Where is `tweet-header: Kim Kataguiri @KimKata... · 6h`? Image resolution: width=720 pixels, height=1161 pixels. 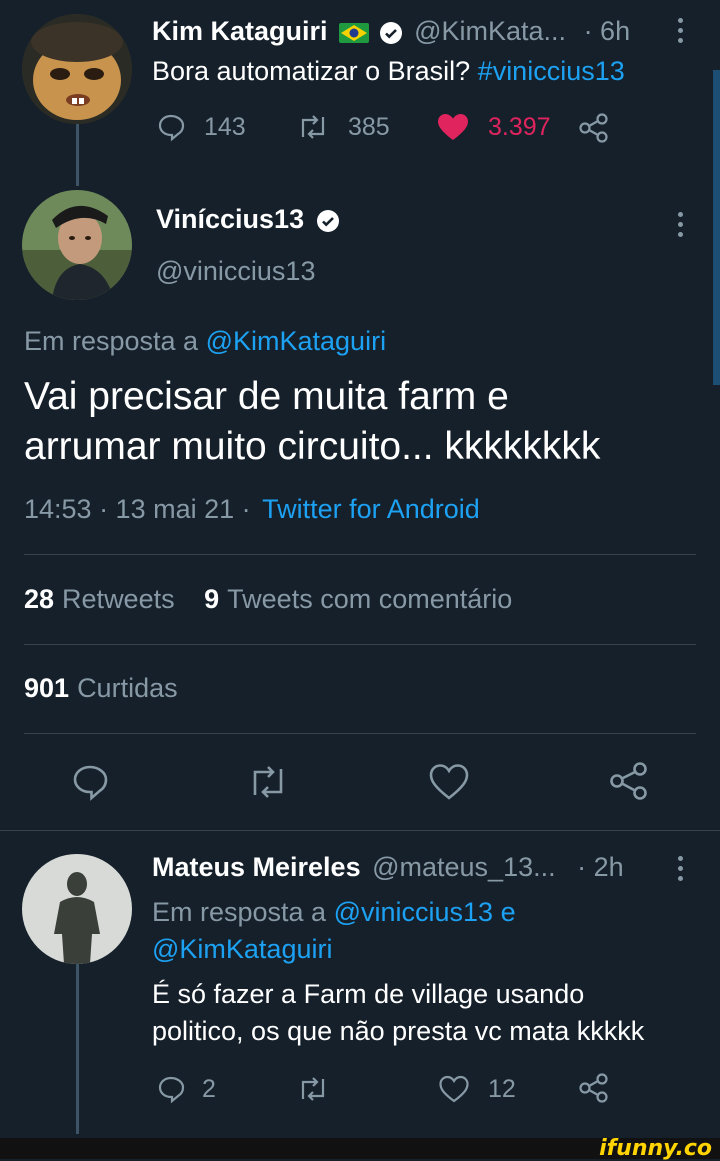
tweet-header: Kim Kataguiri @KimKata... · 6h is located at coordinates (391, 31).